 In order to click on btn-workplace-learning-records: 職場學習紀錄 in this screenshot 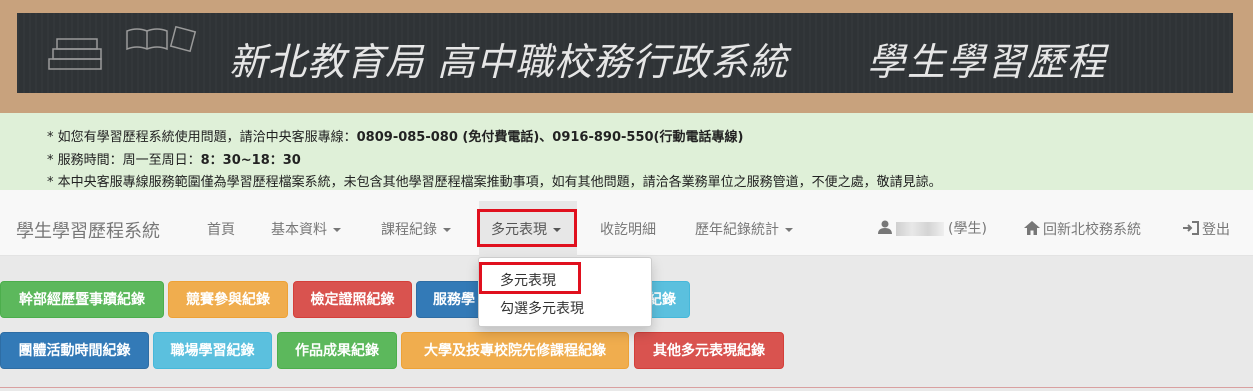, I will do `click(212, 350)`.